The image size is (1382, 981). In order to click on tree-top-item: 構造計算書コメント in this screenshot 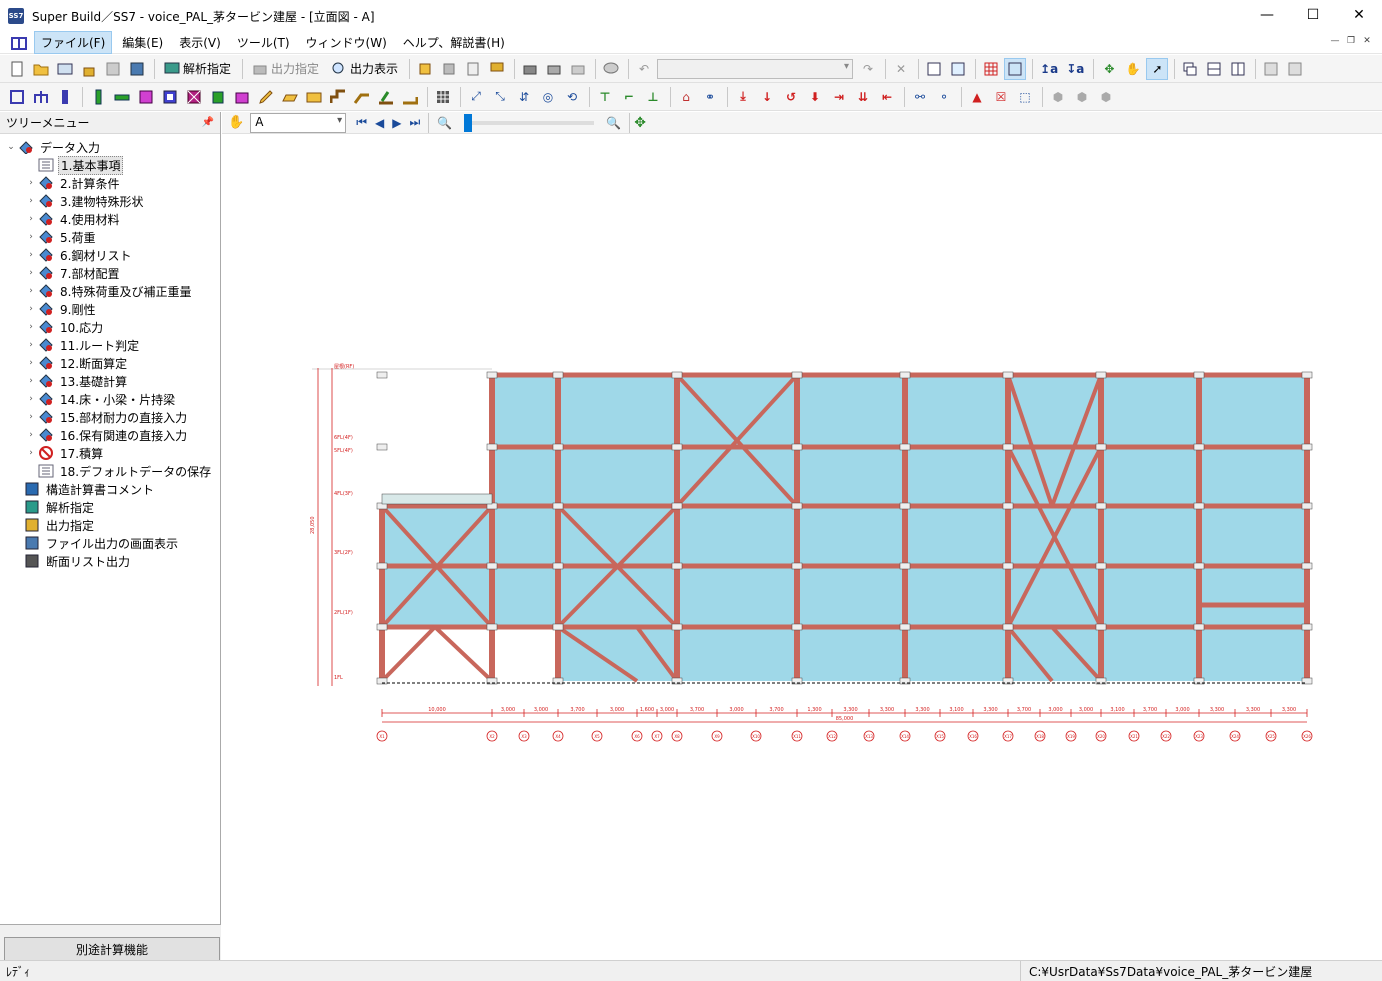, I will do `click(110, 489)`.